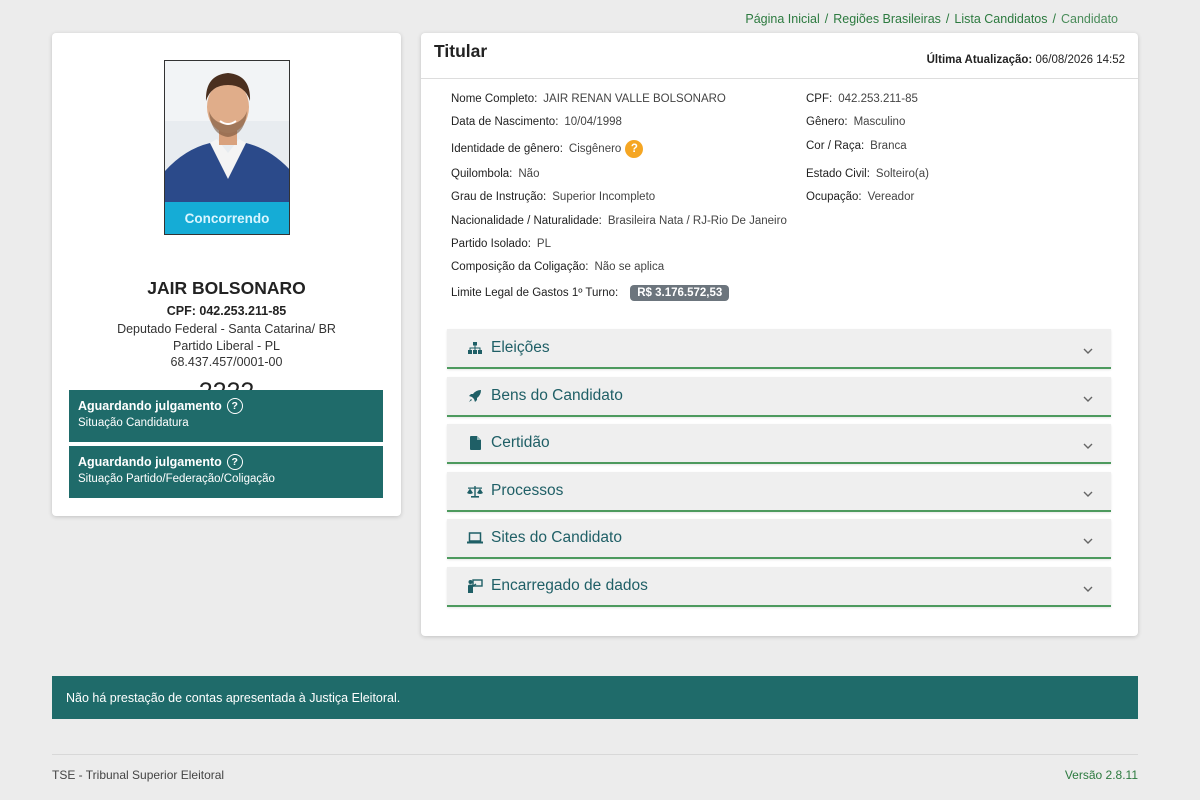 The width and height of the screenshot is (1200, 800). What do you see at coordinates (475, 586) in the screenshot?
I see `person-board-icon` at bounding box center [475, 586].